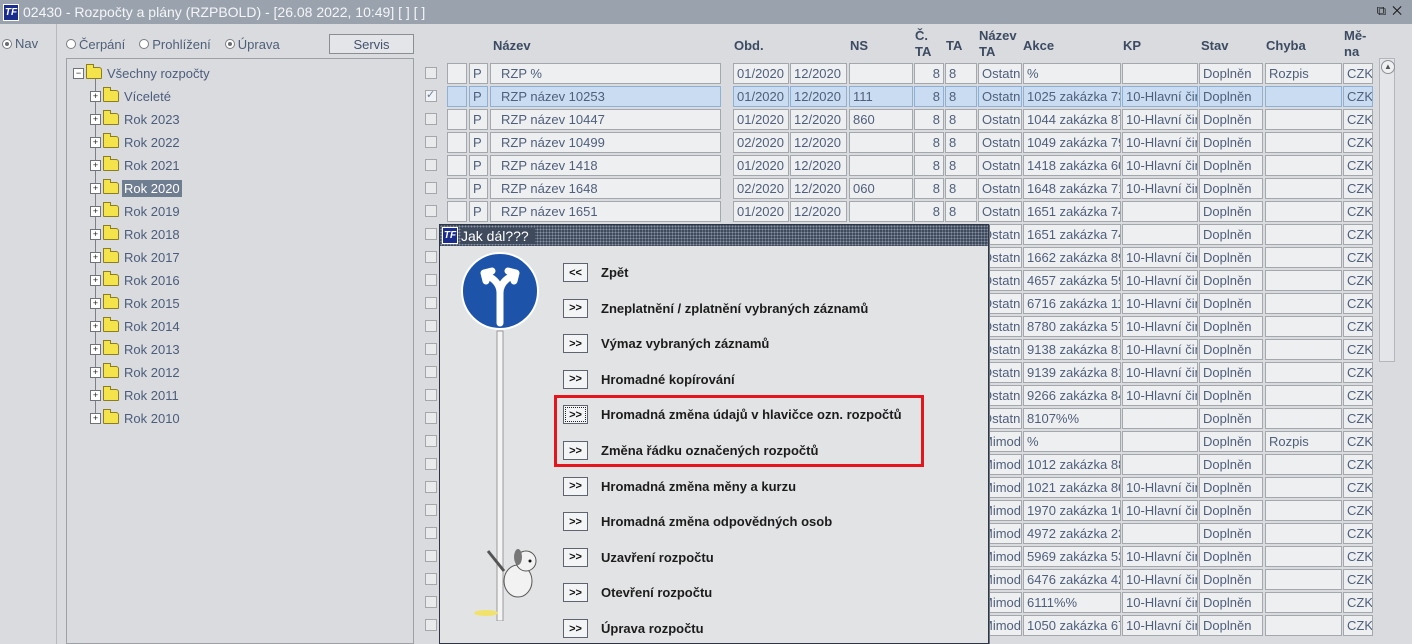 This screenshot has height=644, width=1412. Describe the element at coordinates (1072, 441) in the screenshot. I see `cell-akce: %` at that location.